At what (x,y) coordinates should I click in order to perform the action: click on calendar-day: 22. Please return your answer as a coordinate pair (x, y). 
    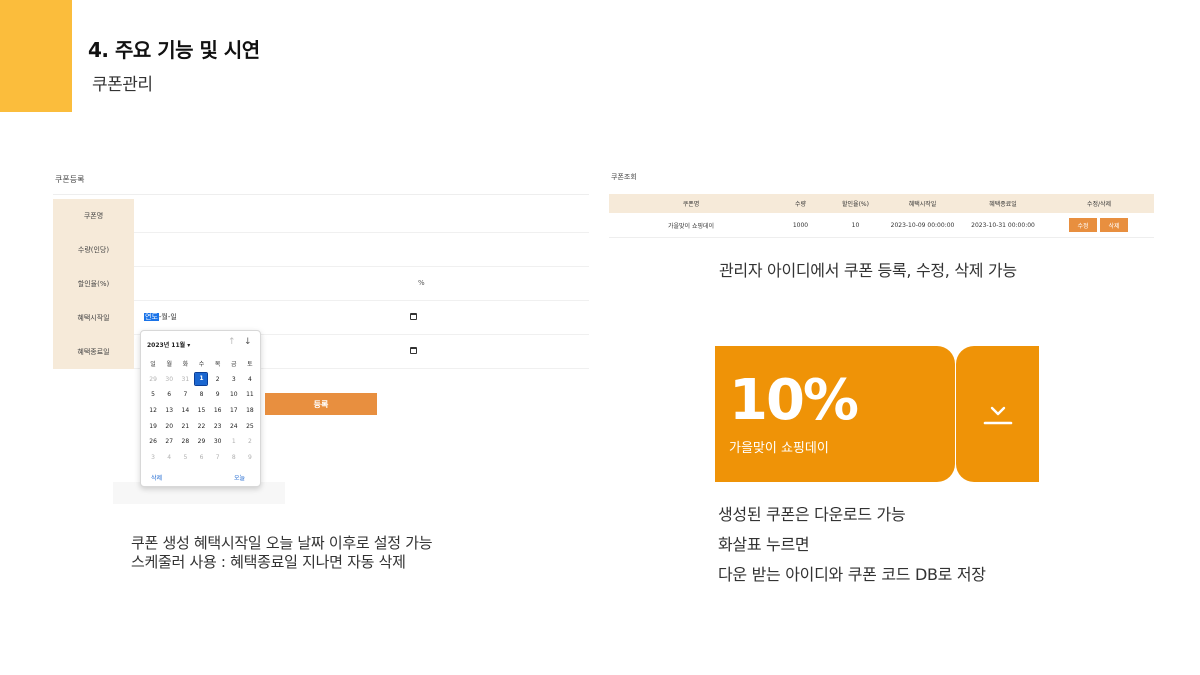
    Looking at the image, I should click on (201, 426).